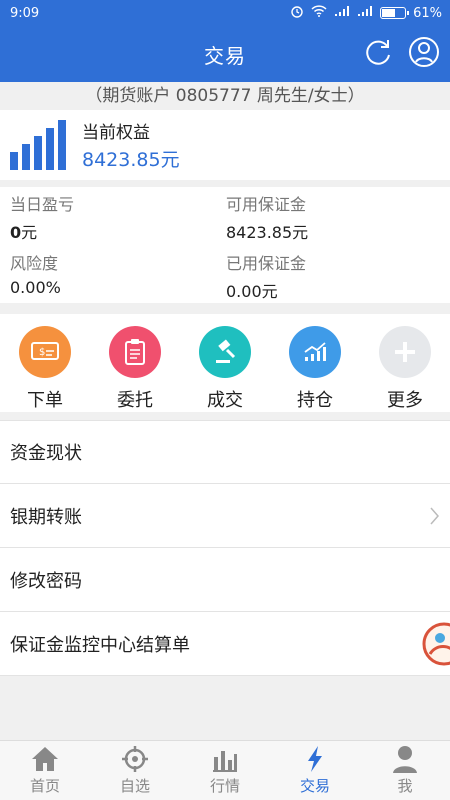 Image resolution: width=450 pixels, height=800 pixels. I want to click on chart-icon, so click(225, 761).